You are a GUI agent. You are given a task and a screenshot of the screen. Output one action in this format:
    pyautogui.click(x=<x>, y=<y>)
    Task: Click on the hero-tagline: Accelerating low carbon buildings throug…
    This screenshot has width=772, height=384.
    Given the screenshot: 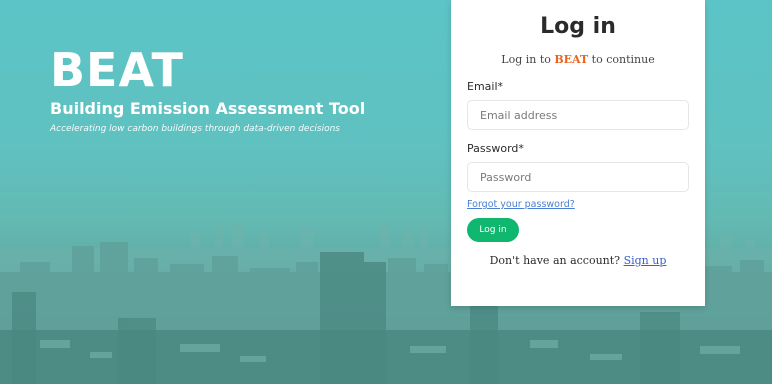 What is the action you would take?
    pyautogui.click(x=195, y=129)
    